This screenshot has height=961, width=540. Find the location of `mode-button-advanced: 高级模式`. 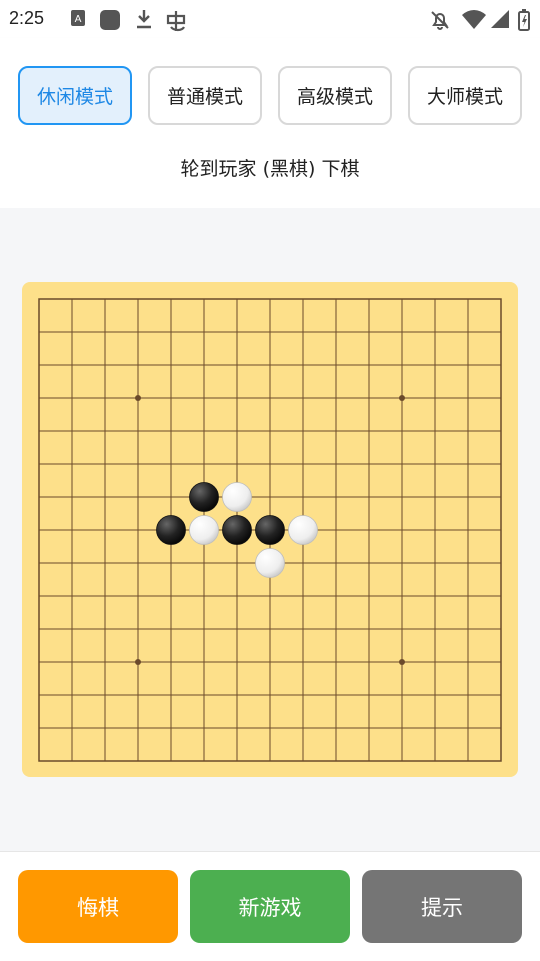

mode-button-advanced: 高级模式 is located at coordinates (335, 95).